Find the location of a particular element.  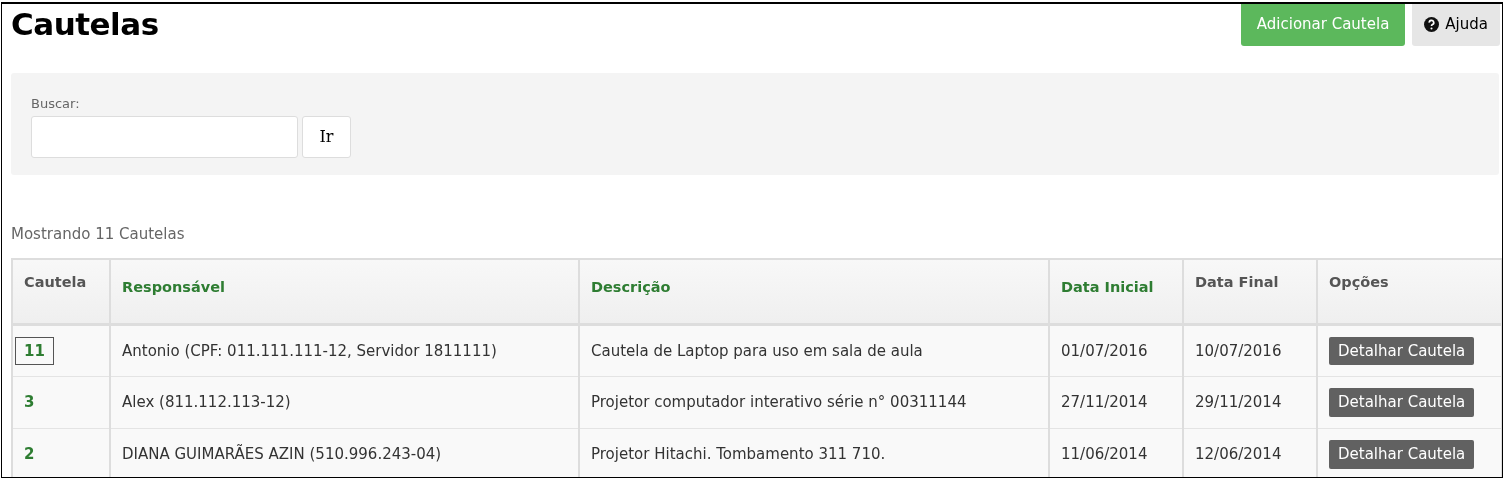

id-link: 11 is located at coordinates (34, 350).